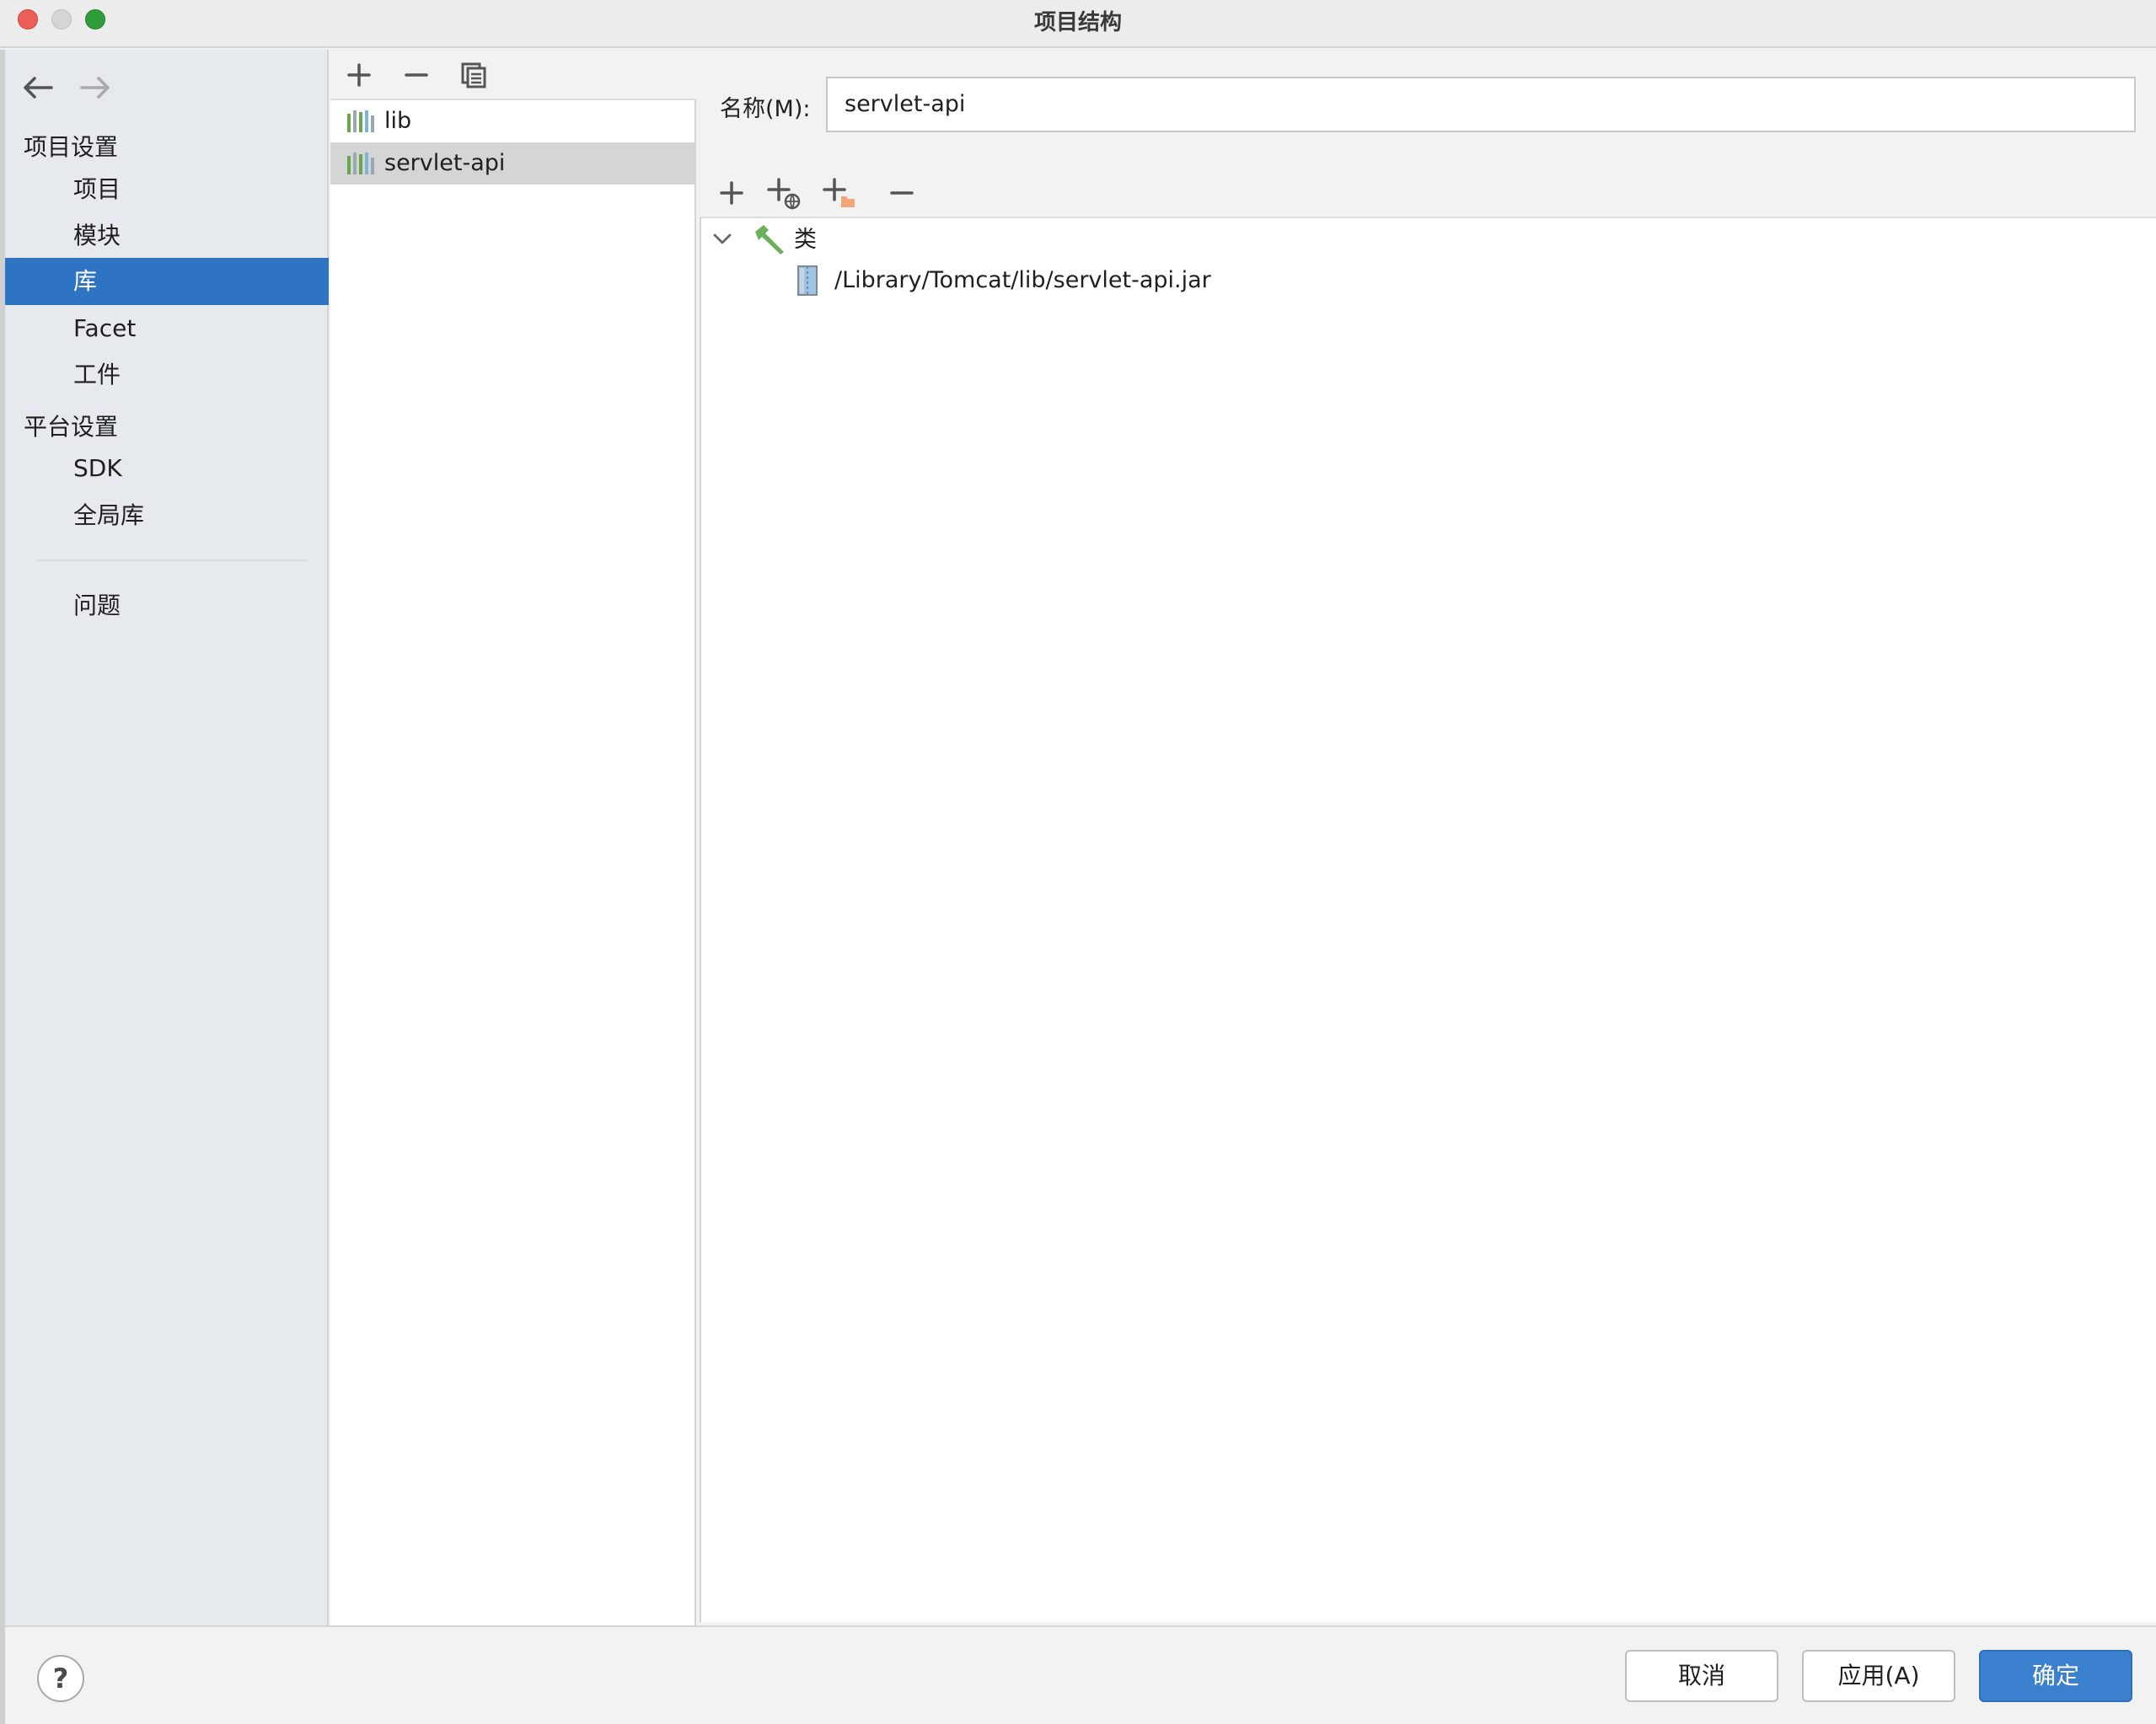 This screenshot has height=1724, width=2156. I want to click on library-item-servlet-api: servlet-api, so click(512, 164).